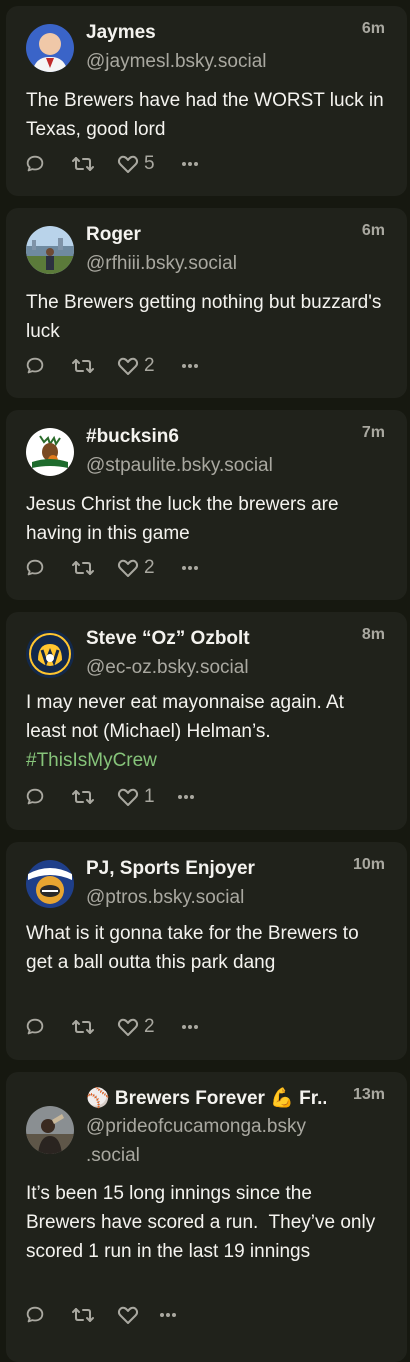 This screenshot has width=410, height=1362. Describe the element at coordinates (369, 1095) in the screenshot. I see `post-timestamp: 13m` at that location.